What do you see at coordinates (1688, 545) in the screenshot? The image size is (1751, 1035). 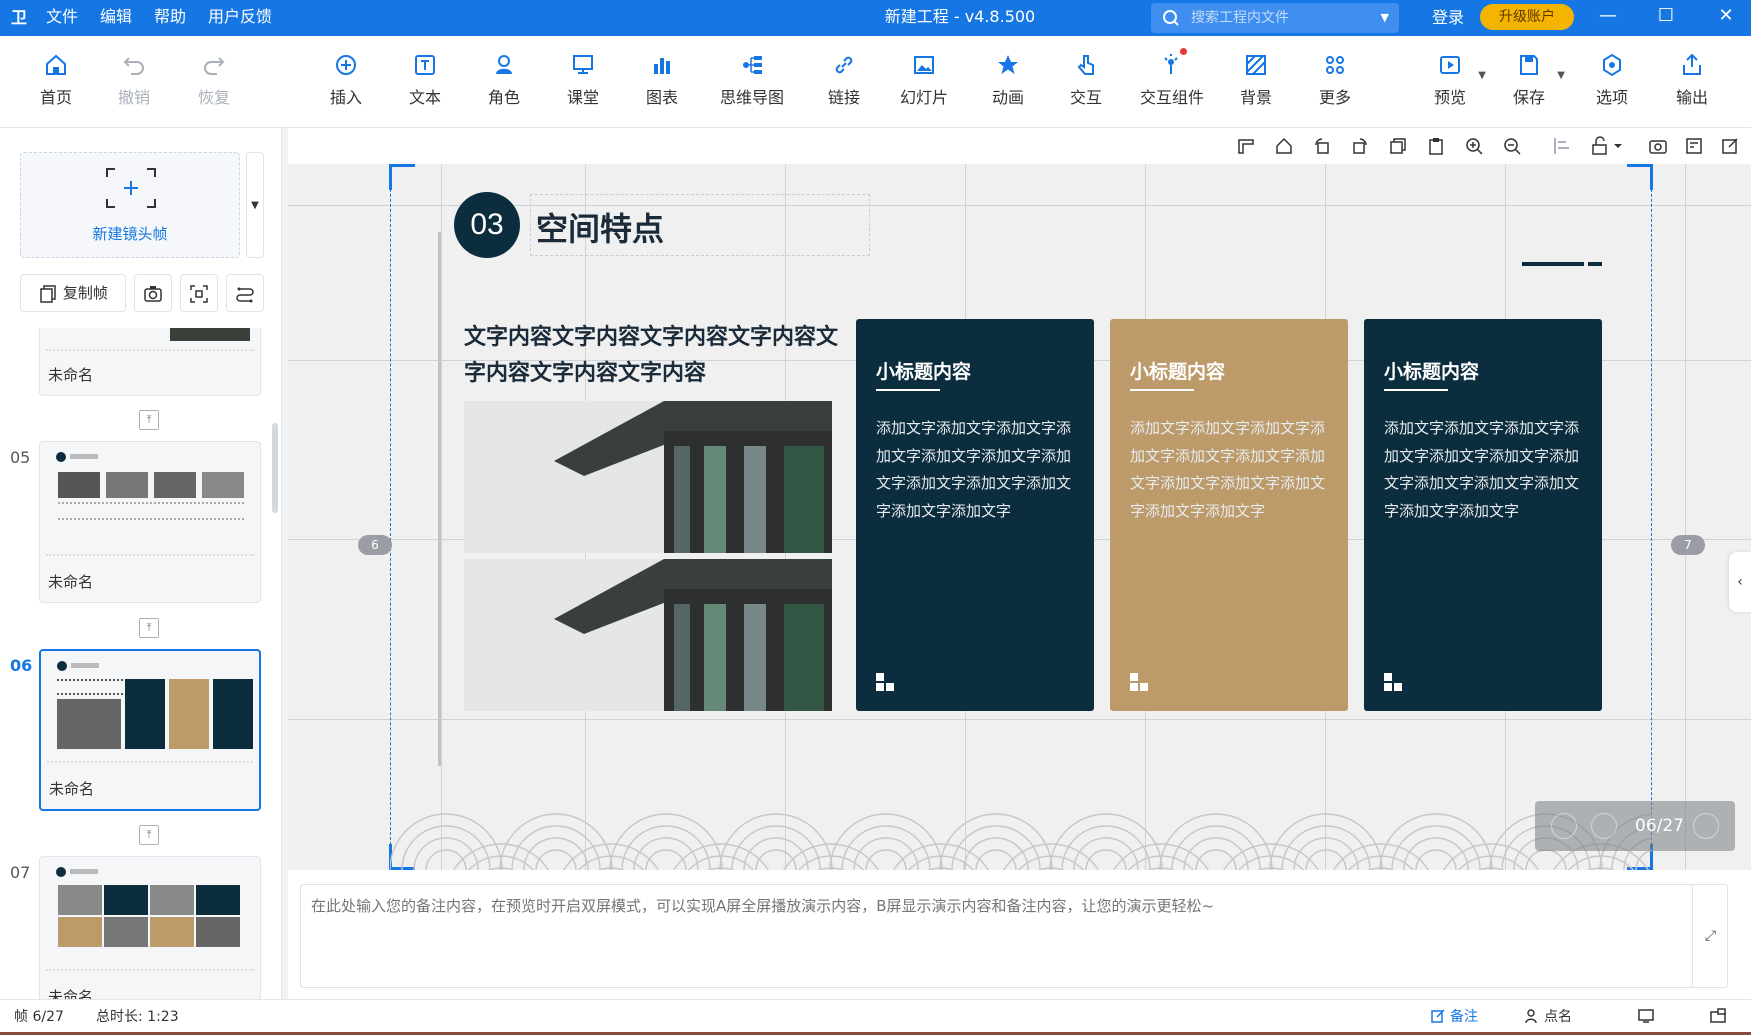 I see `next-frame-badge: 7` at bounding box center [1688, 545].